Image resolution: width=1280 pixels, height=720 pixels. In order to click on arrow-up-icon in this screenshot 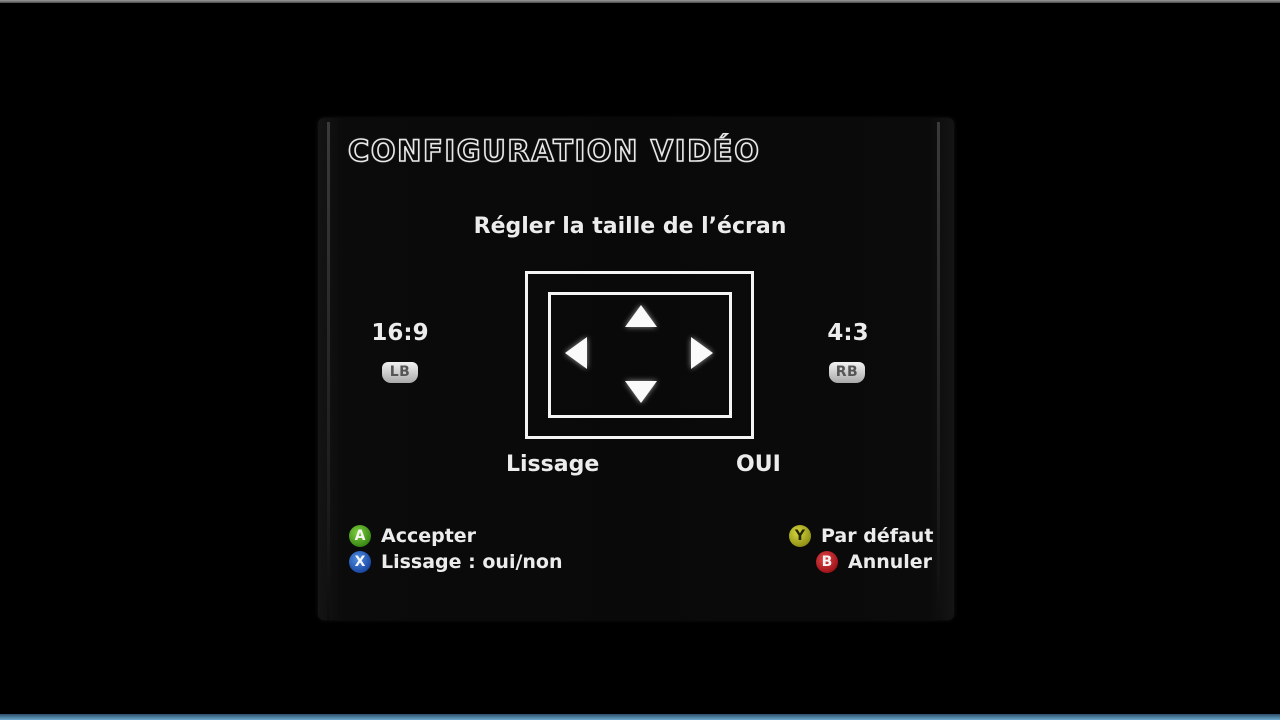, I will do `click(641, 316)`.